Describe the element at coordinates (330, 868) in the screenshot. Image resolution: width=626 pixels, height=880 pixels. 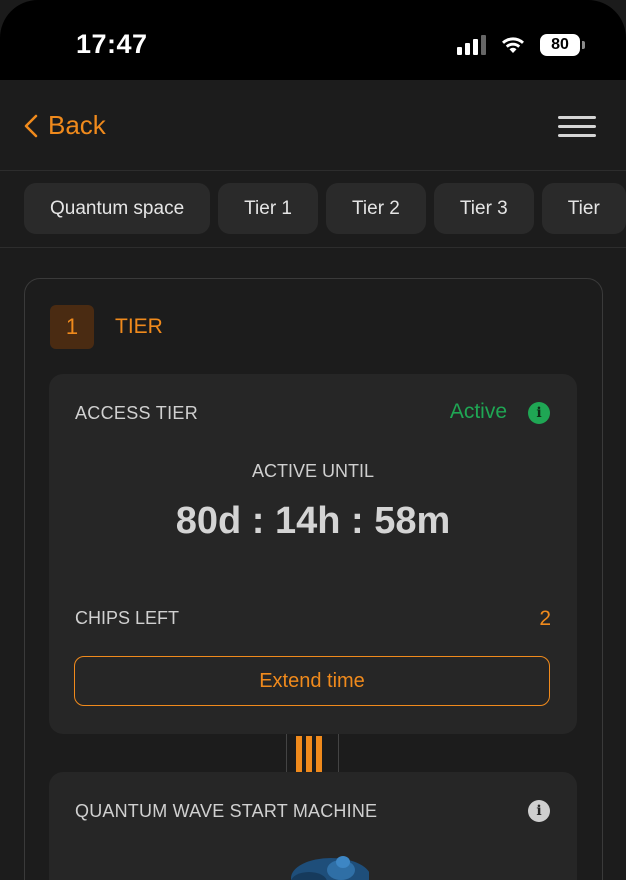
I see `machine-image-icon` at that location.